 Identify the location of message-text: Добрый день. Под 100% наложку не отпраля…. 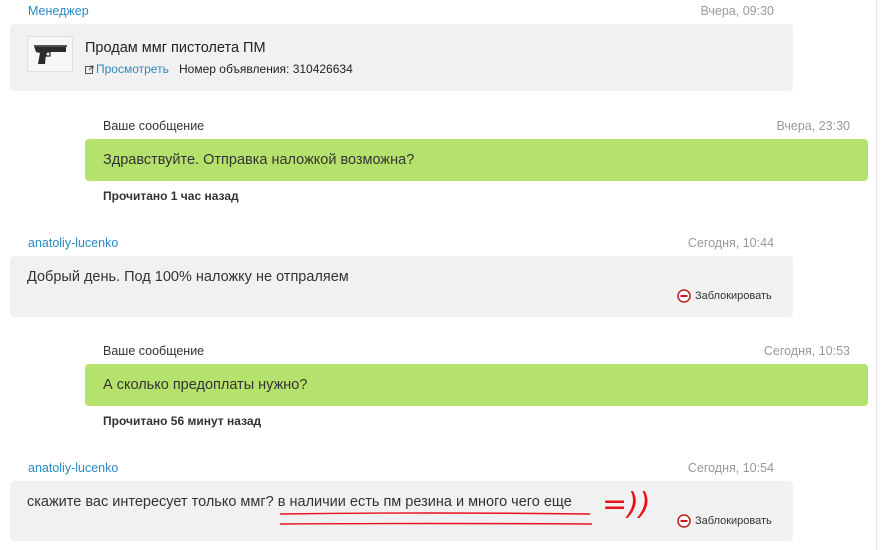
(188, 277).